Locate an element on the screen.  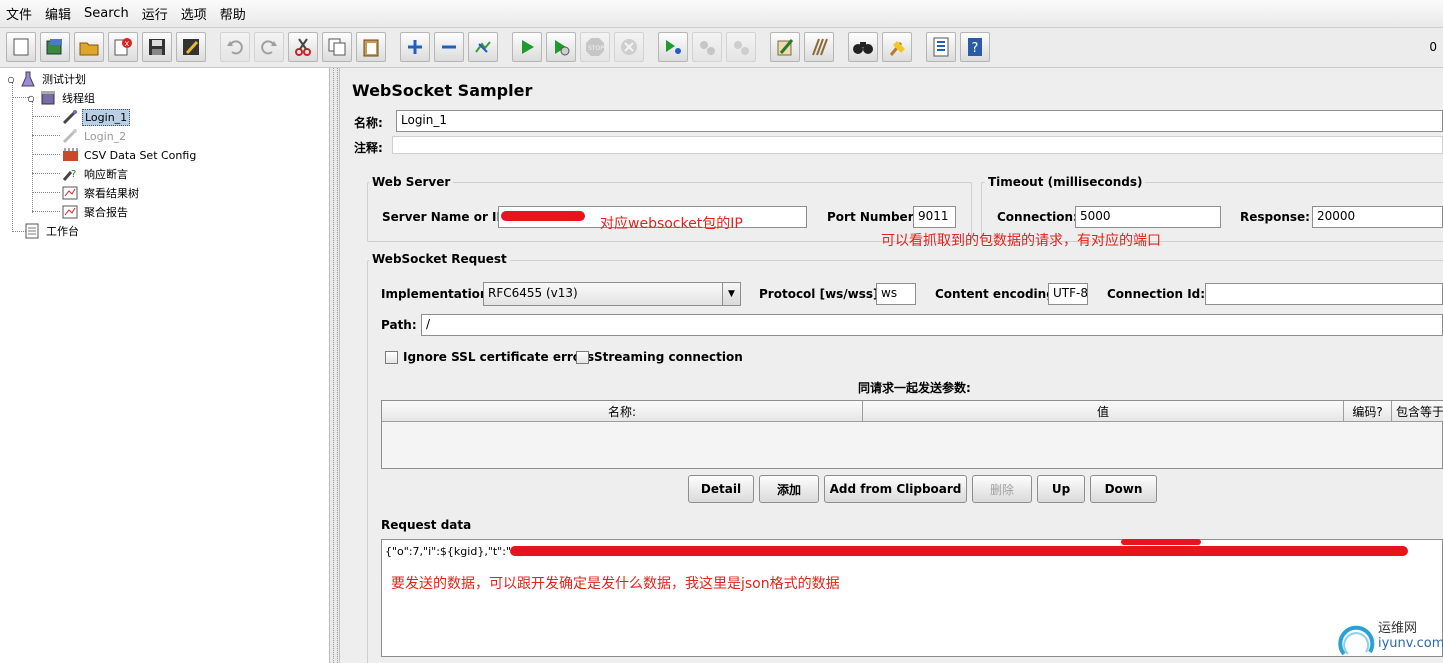
websocket-request-title: WebSocket Request is located at coordinates (439, 259).